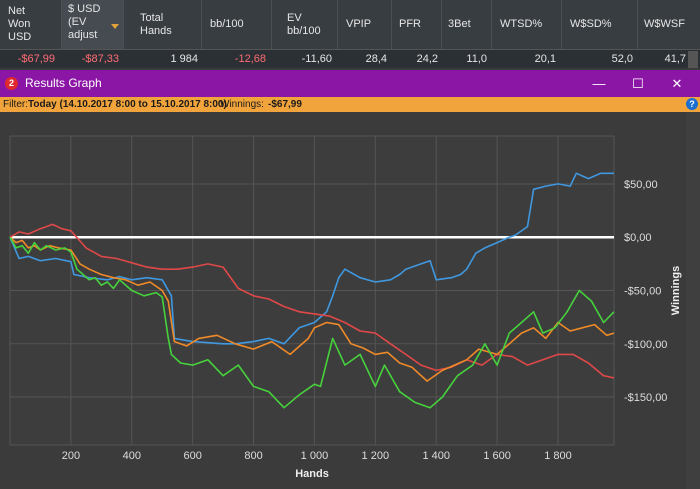  What do you see at coordinates (417, 24) in the screenshot?
I see `col-header-pfr: PFR` at bounding box center [417, 24].